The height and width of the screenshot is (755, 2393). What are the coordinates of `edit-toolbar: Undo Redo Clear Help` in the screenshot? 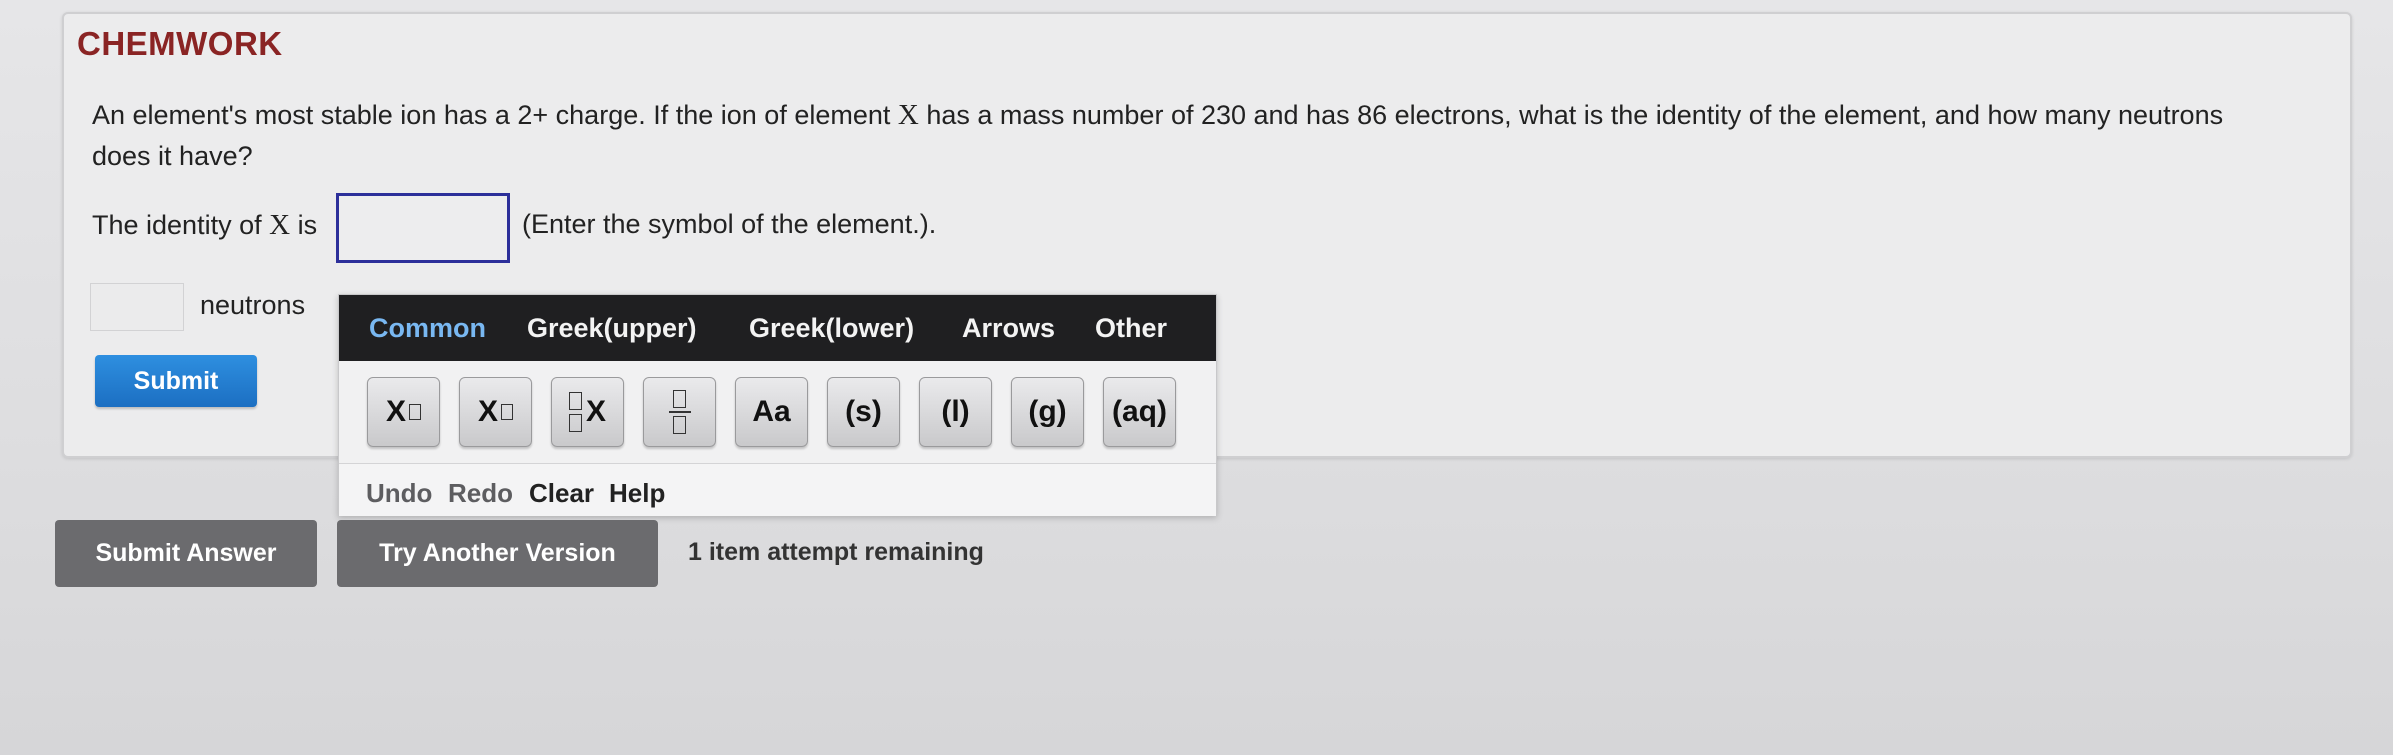 It's located at (777, 489).